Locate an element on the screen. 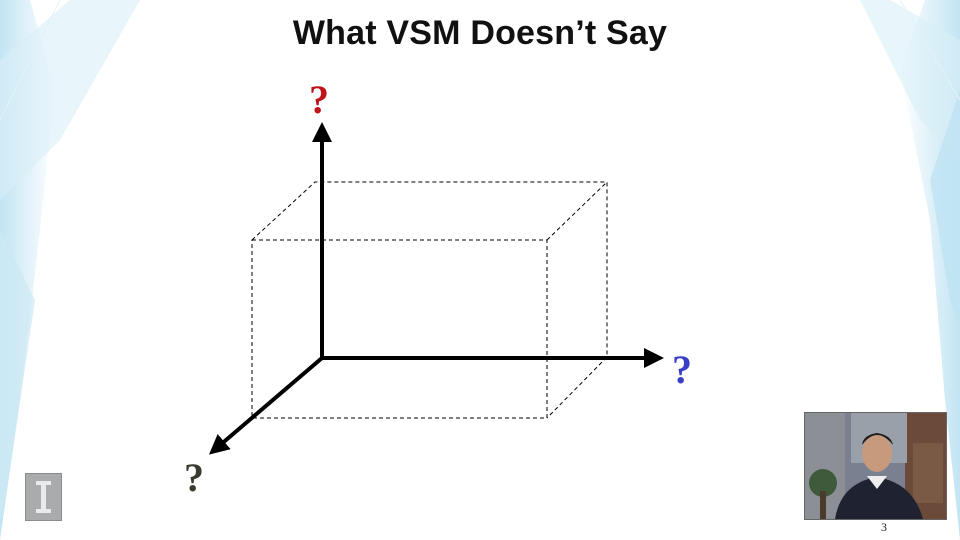 This screenshot has height=540, width=960. institution-logo-icon is located at coordinates (43, 497).